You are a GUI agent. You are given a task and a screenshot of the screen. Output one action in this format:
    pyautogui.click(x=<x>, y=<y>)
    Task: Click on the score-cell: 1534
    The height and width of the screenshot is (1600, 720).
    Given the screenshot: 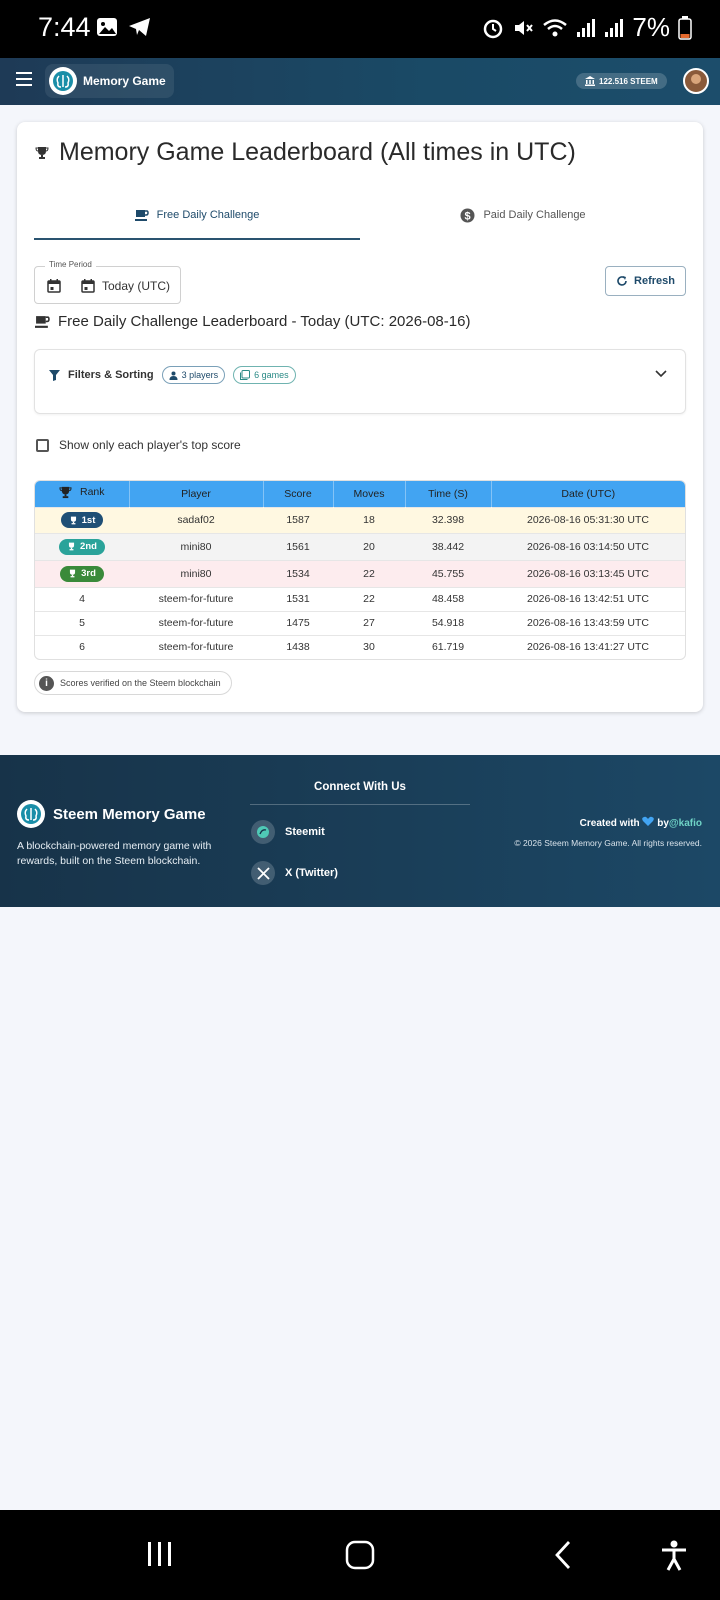 What is the action you would take?
    pyautogui.click(x=298, y=573)
    